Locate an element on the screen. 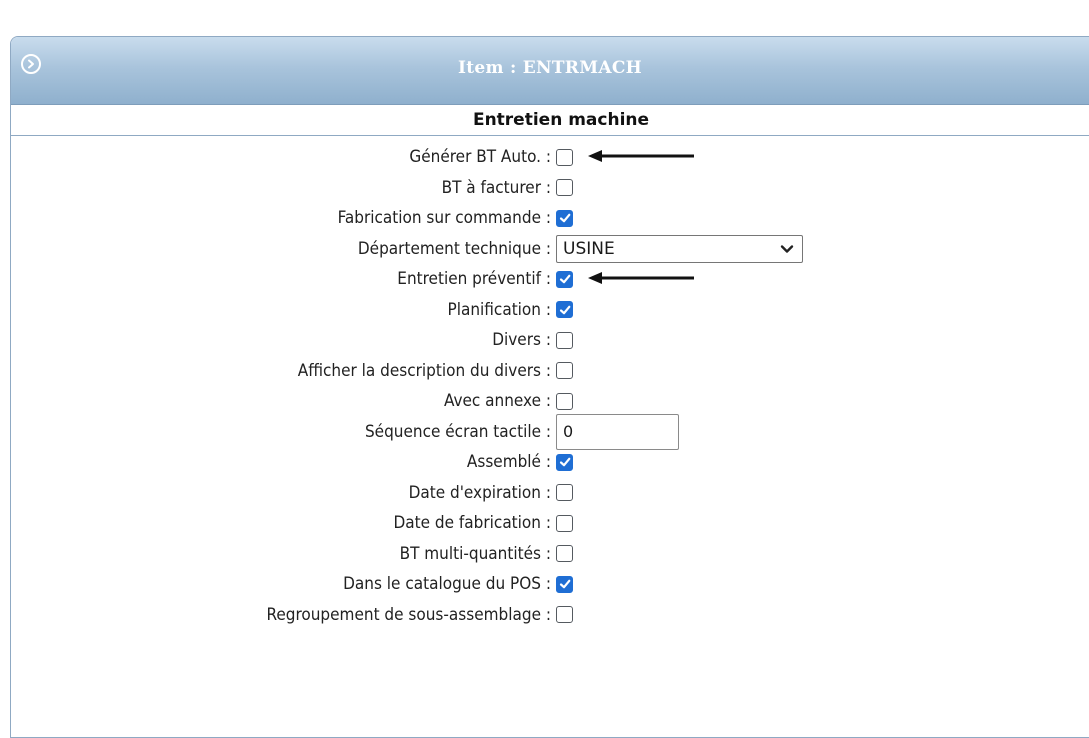 The width and height of the screenshot is (1089, 738). form-row-date-de-fabrication: Date de fabrication : is located at coordinates (550, 523).